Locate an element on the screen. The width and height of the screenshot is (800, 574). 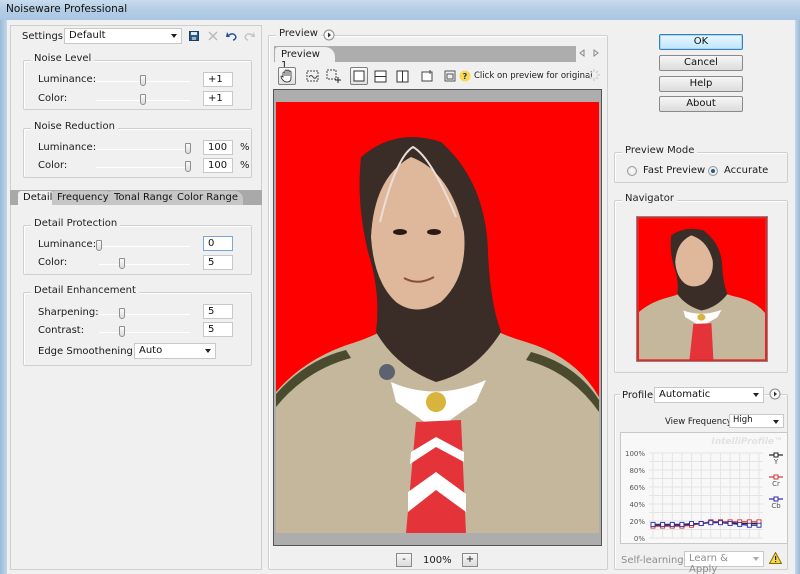
add-preview-icon is located at coordinates (334, 76).